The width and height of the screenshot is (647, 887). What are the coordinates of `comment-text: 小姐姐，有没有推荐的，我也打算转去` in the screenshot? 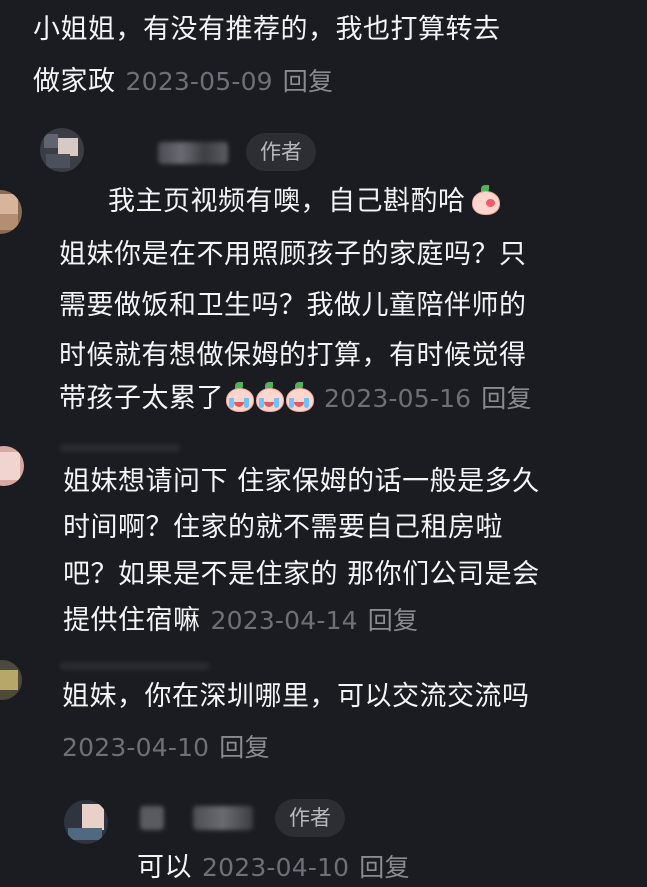 It's located at (267, 30).